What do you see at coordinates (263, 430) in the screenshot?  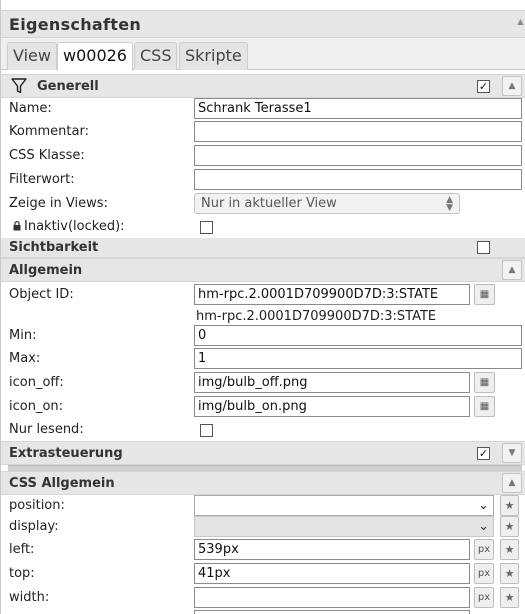 I see `row-nur-lesend: Nur lesend:` at bounding box center [263, 430].